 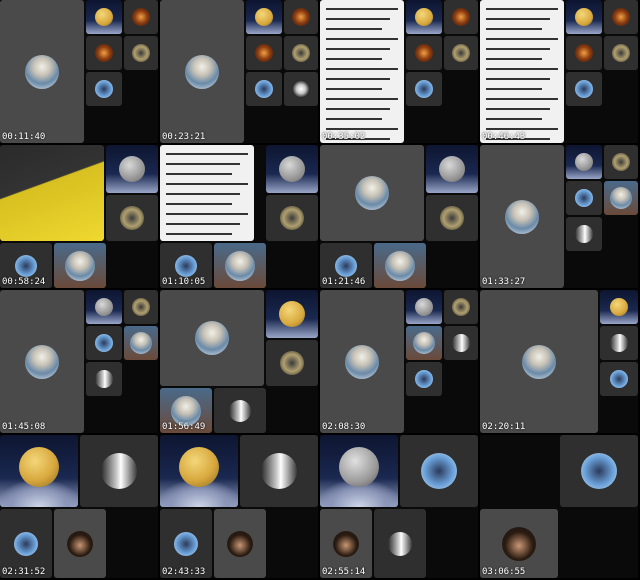 What do you see at coordinates (79, 506) in the screenshot?
I see `thumbnail-cell: 02:31:52` at bounding box center [79, 506].